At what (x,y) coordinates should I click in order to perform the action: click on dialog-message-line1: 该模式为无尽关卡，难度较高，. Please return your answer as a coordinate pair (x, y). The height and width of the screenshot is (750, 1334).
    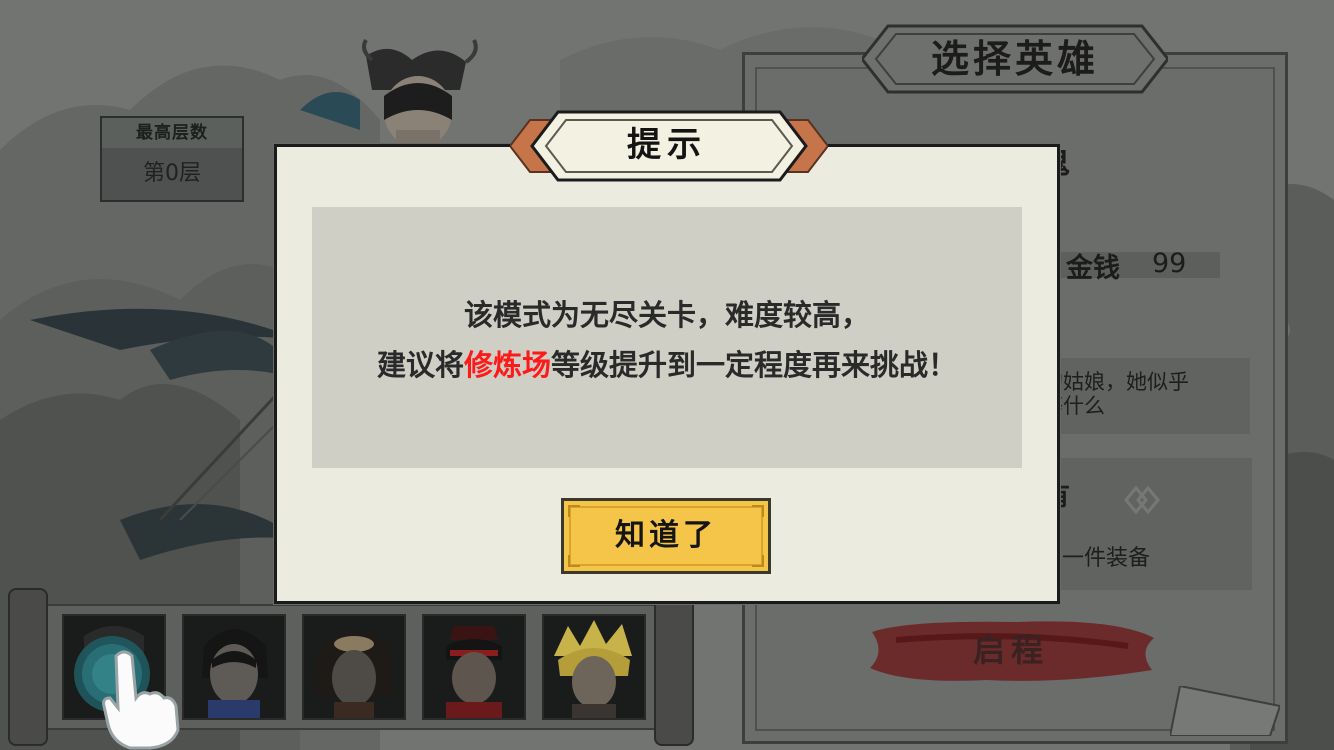
    Looking at the image, I should click on (666, 315).